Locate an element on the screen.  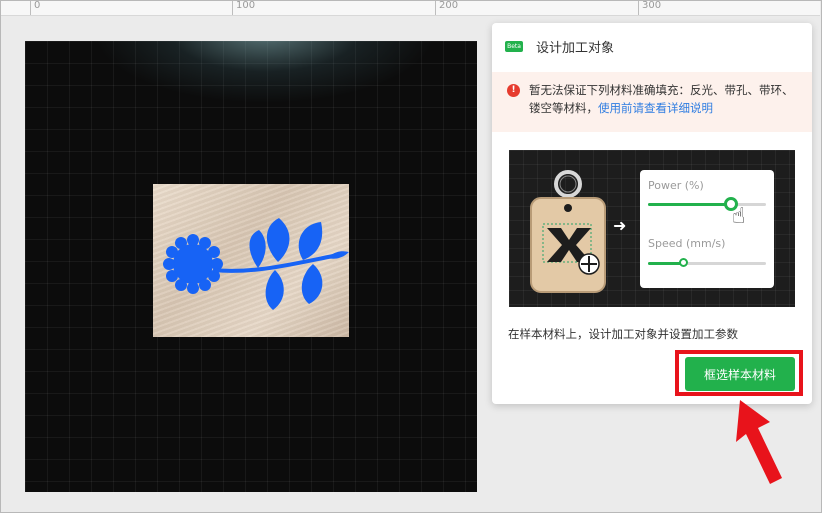
power-label: Power (%) is located at coordinates (676, 185).